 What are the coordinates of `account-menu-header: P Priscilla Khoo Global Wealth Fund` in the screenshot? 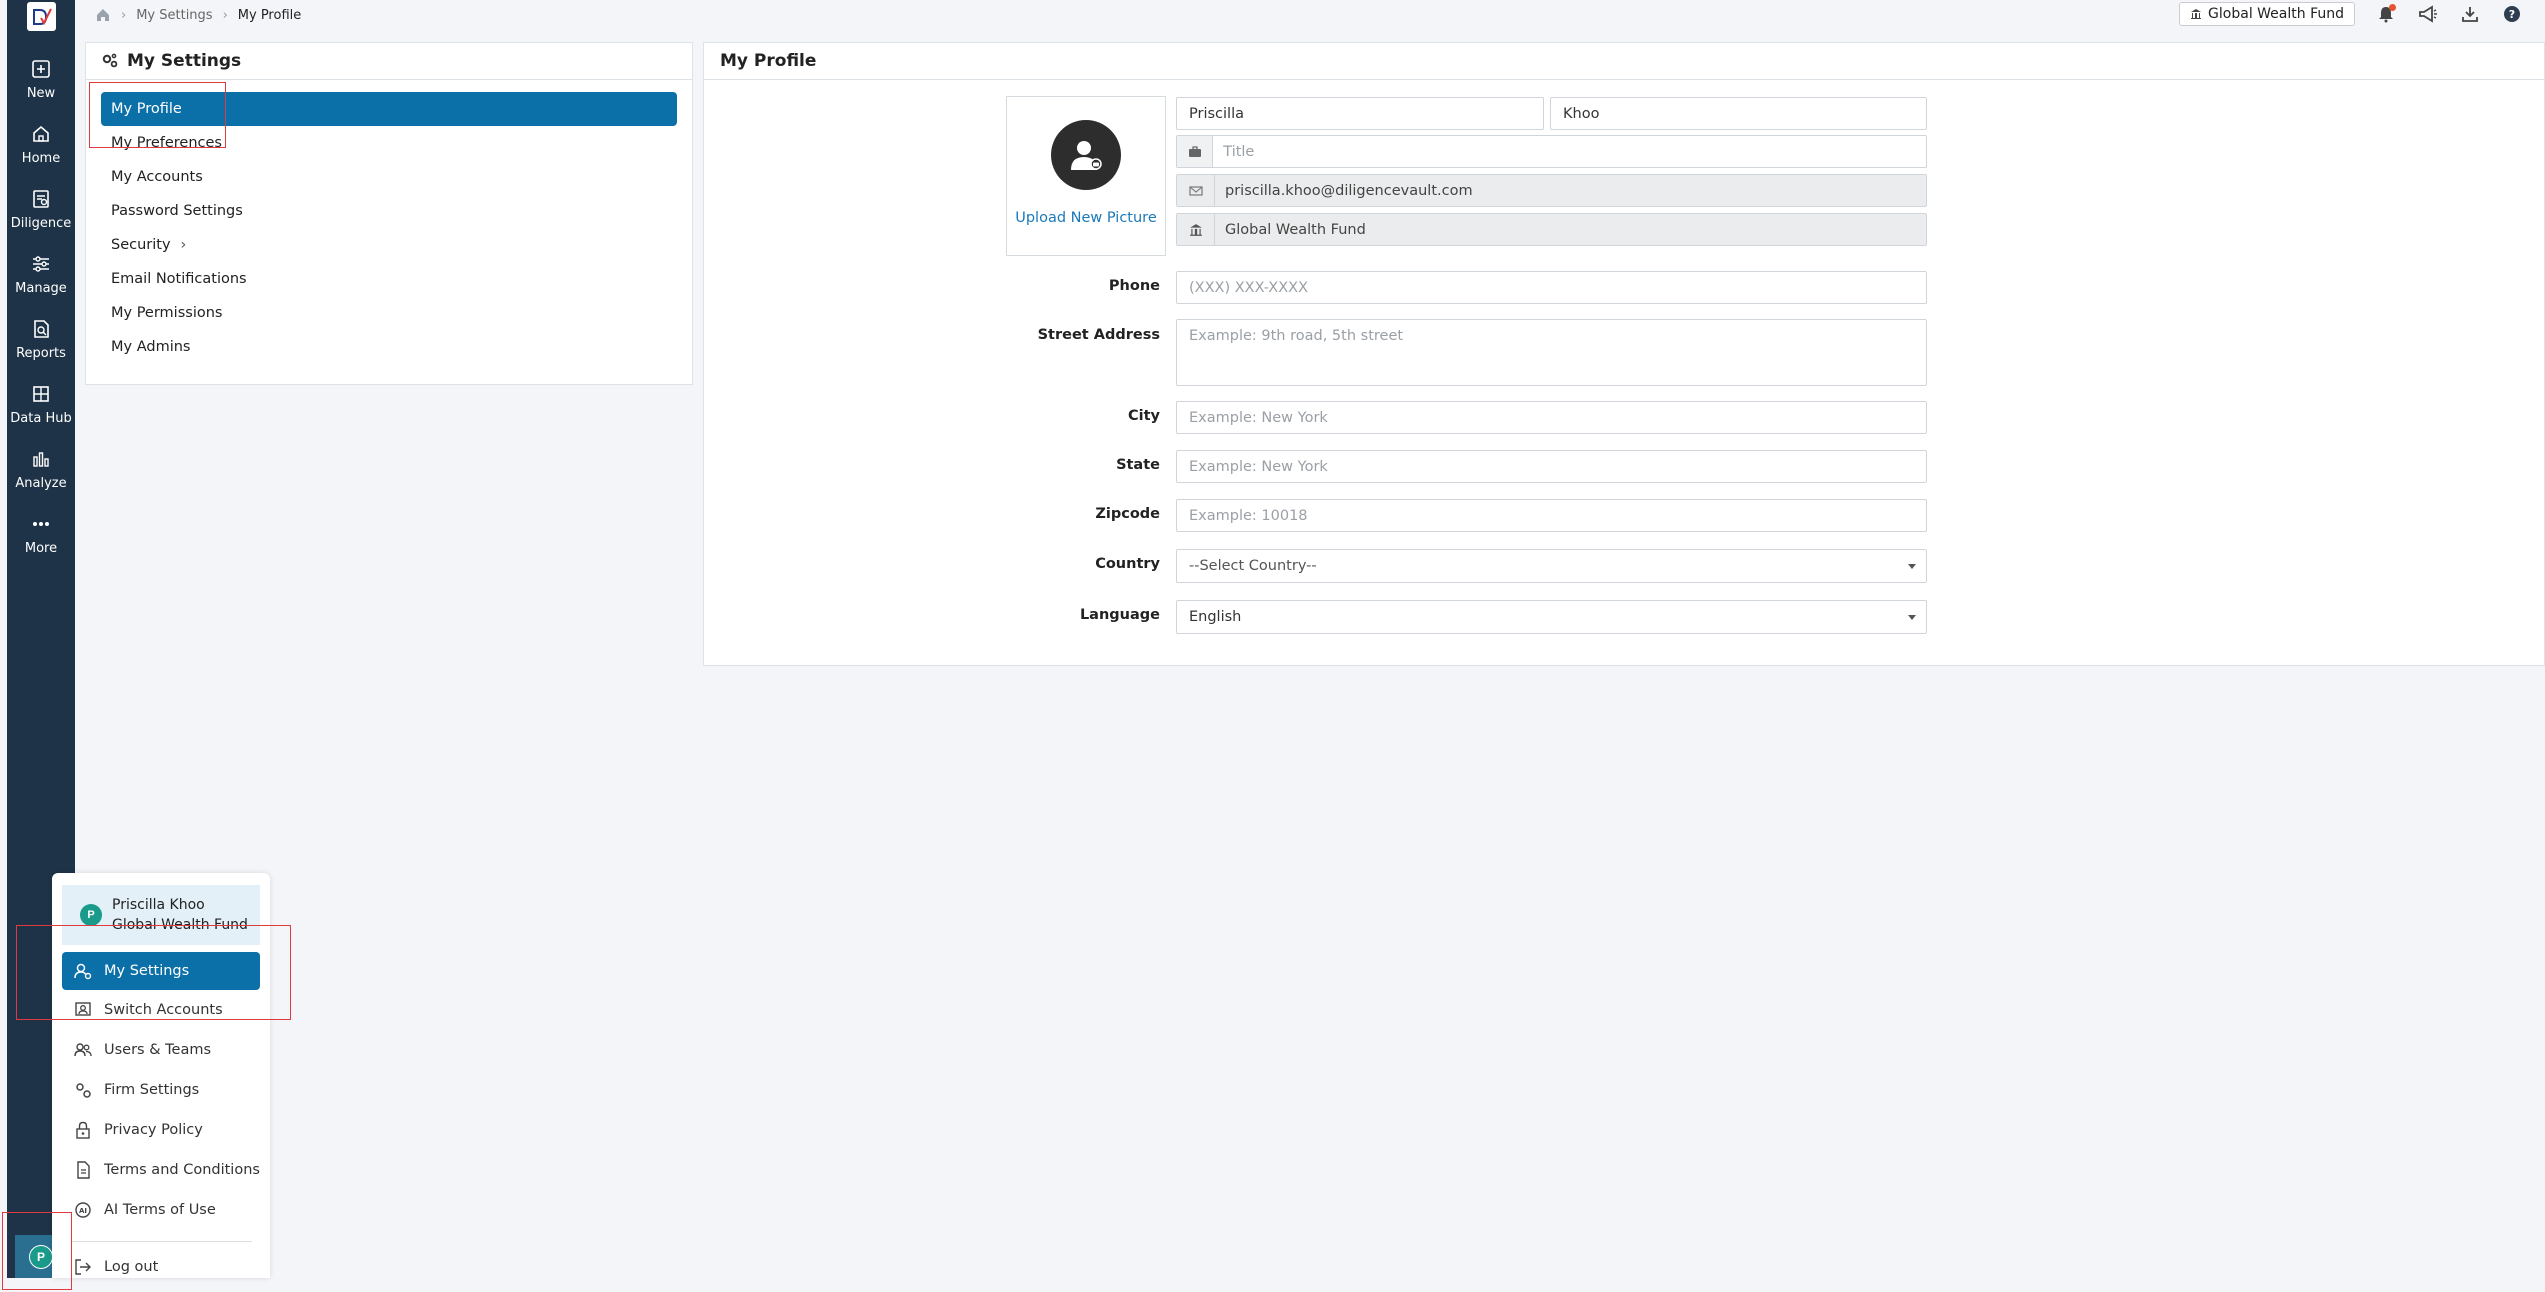 It's located at (161, 915).